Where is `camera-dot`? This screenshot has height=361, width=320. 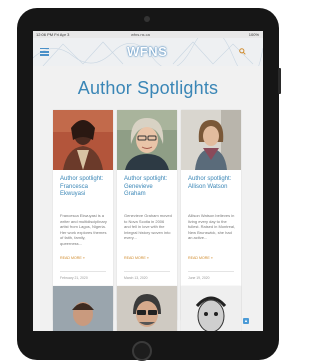
camera-dot is located at coordinates (147, 19).